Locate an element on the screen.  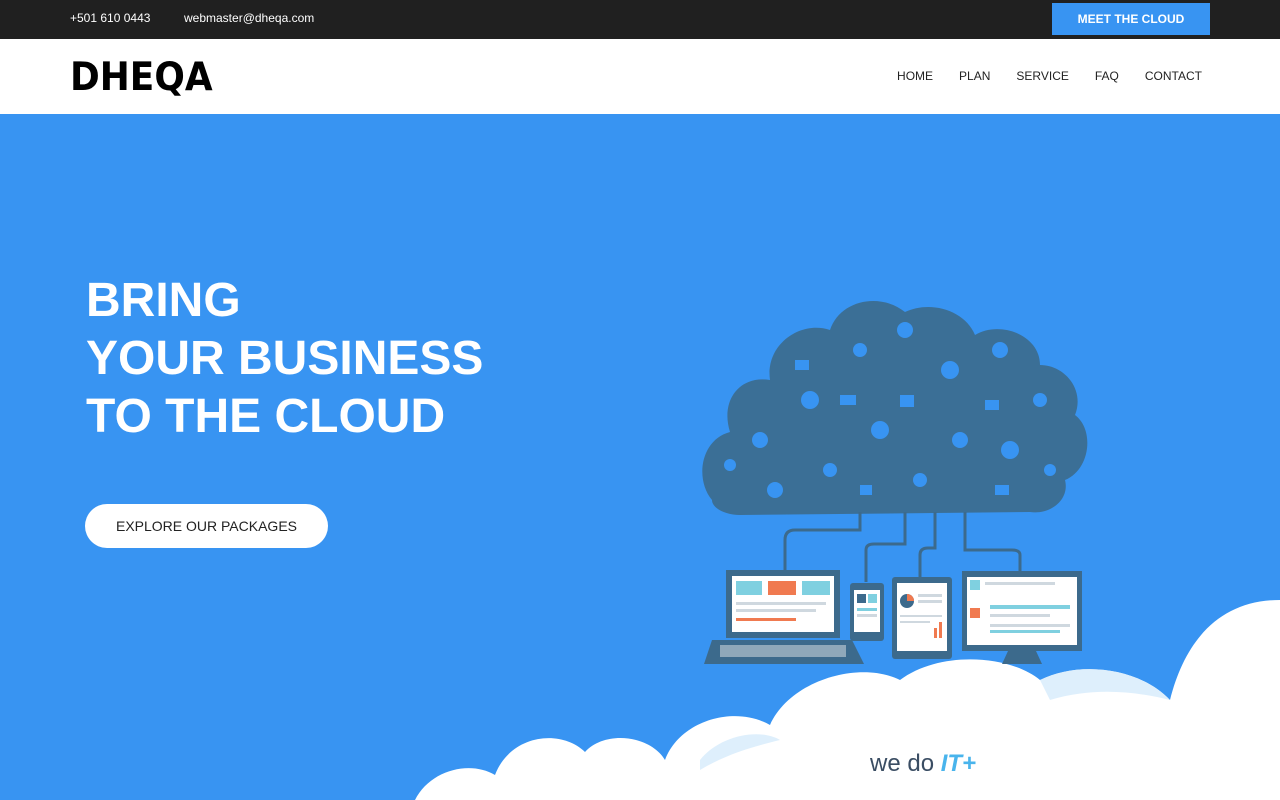
phone-device is located at coordinates (867, 612).